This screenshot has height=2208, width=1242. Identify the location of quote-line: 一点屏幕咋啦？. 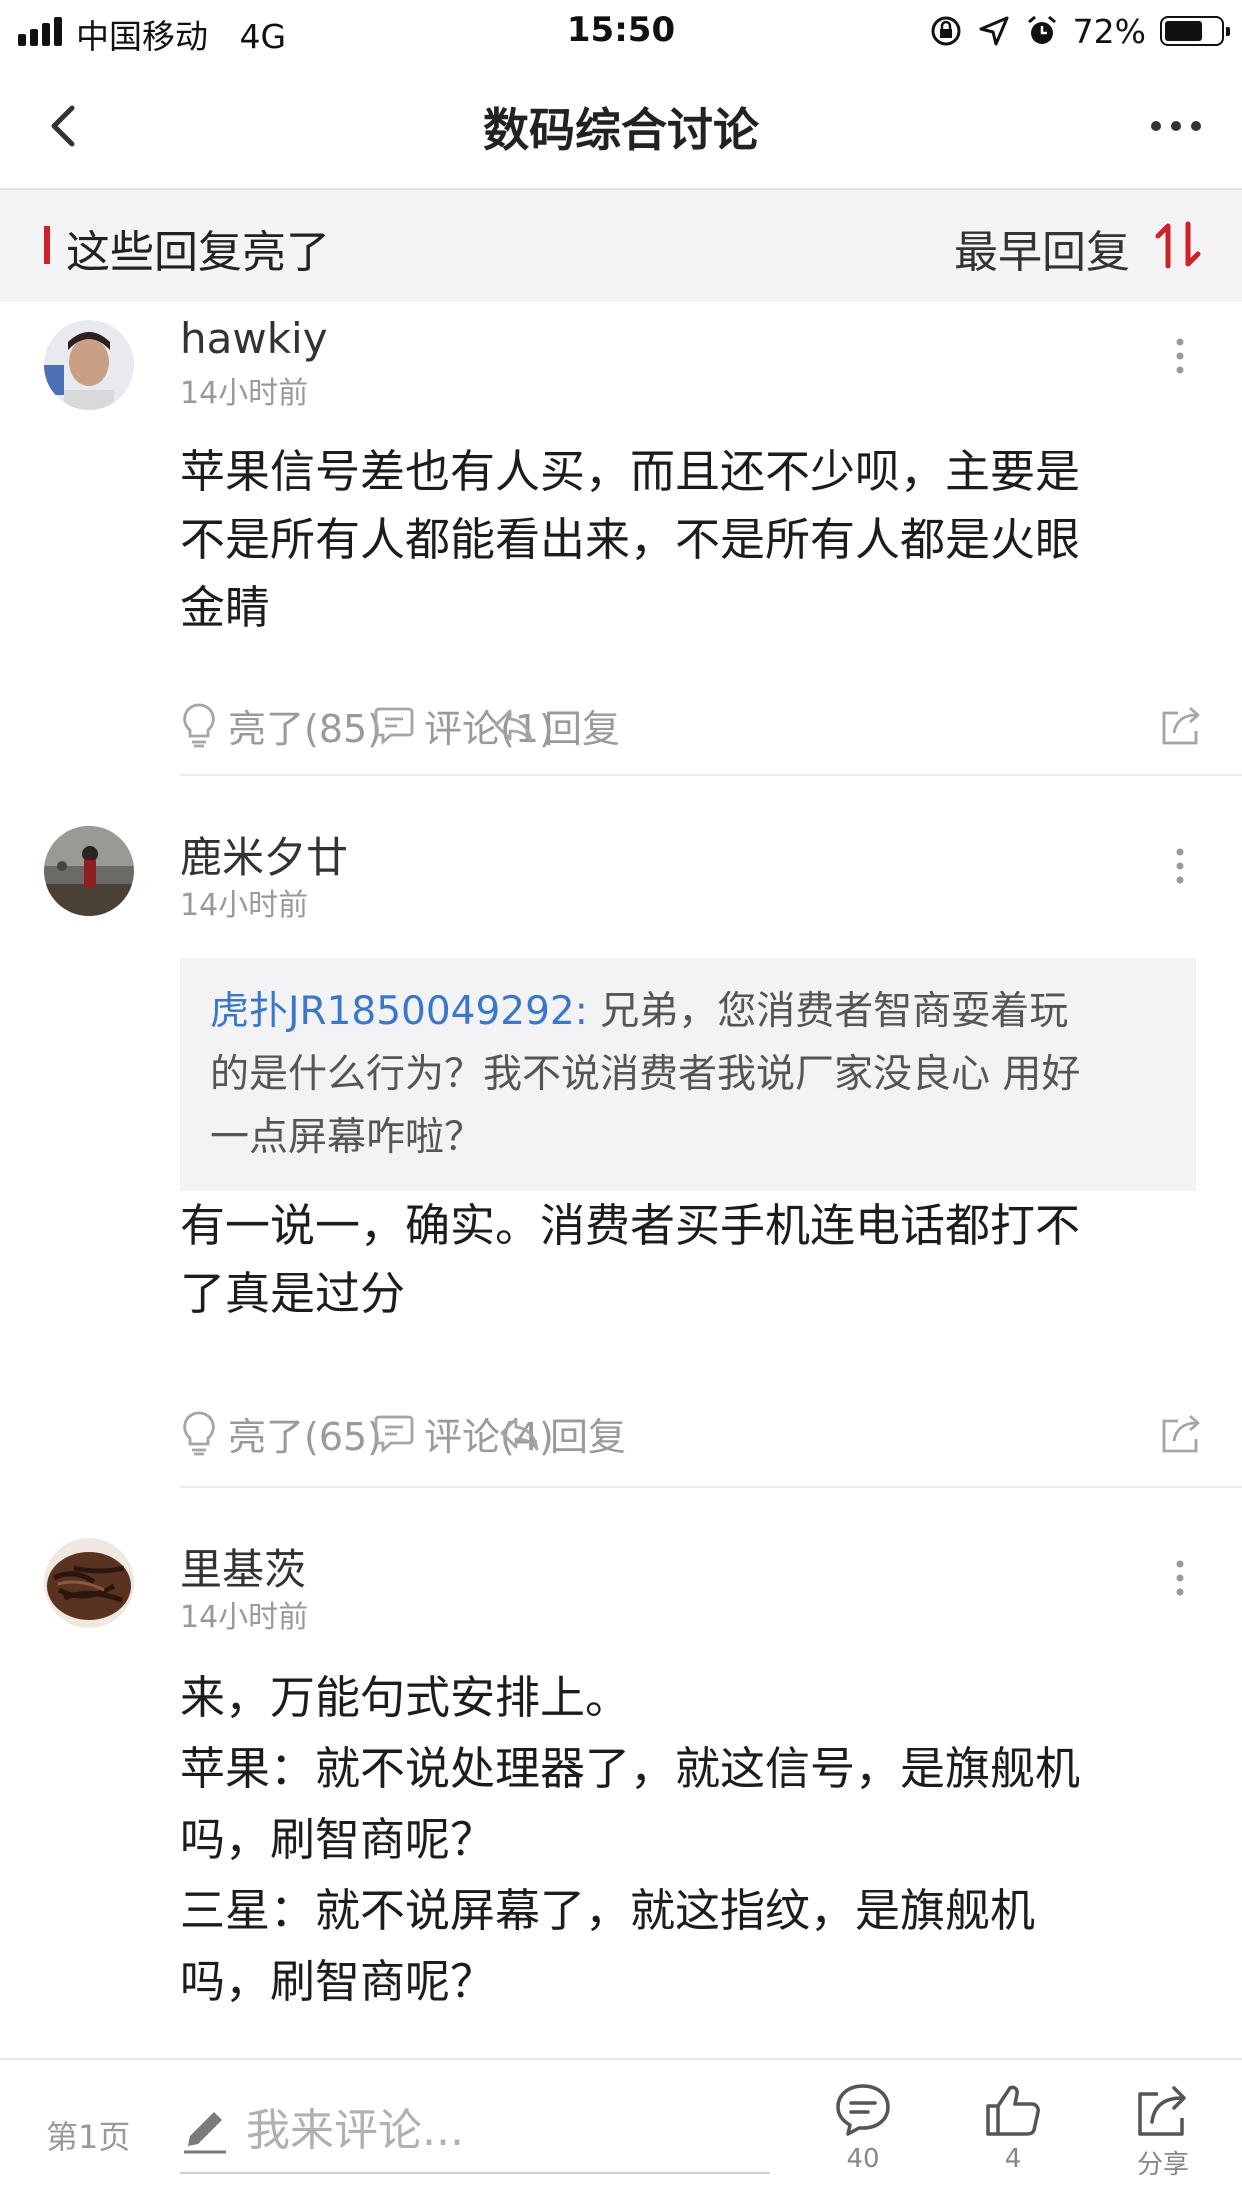
(347, 1137).